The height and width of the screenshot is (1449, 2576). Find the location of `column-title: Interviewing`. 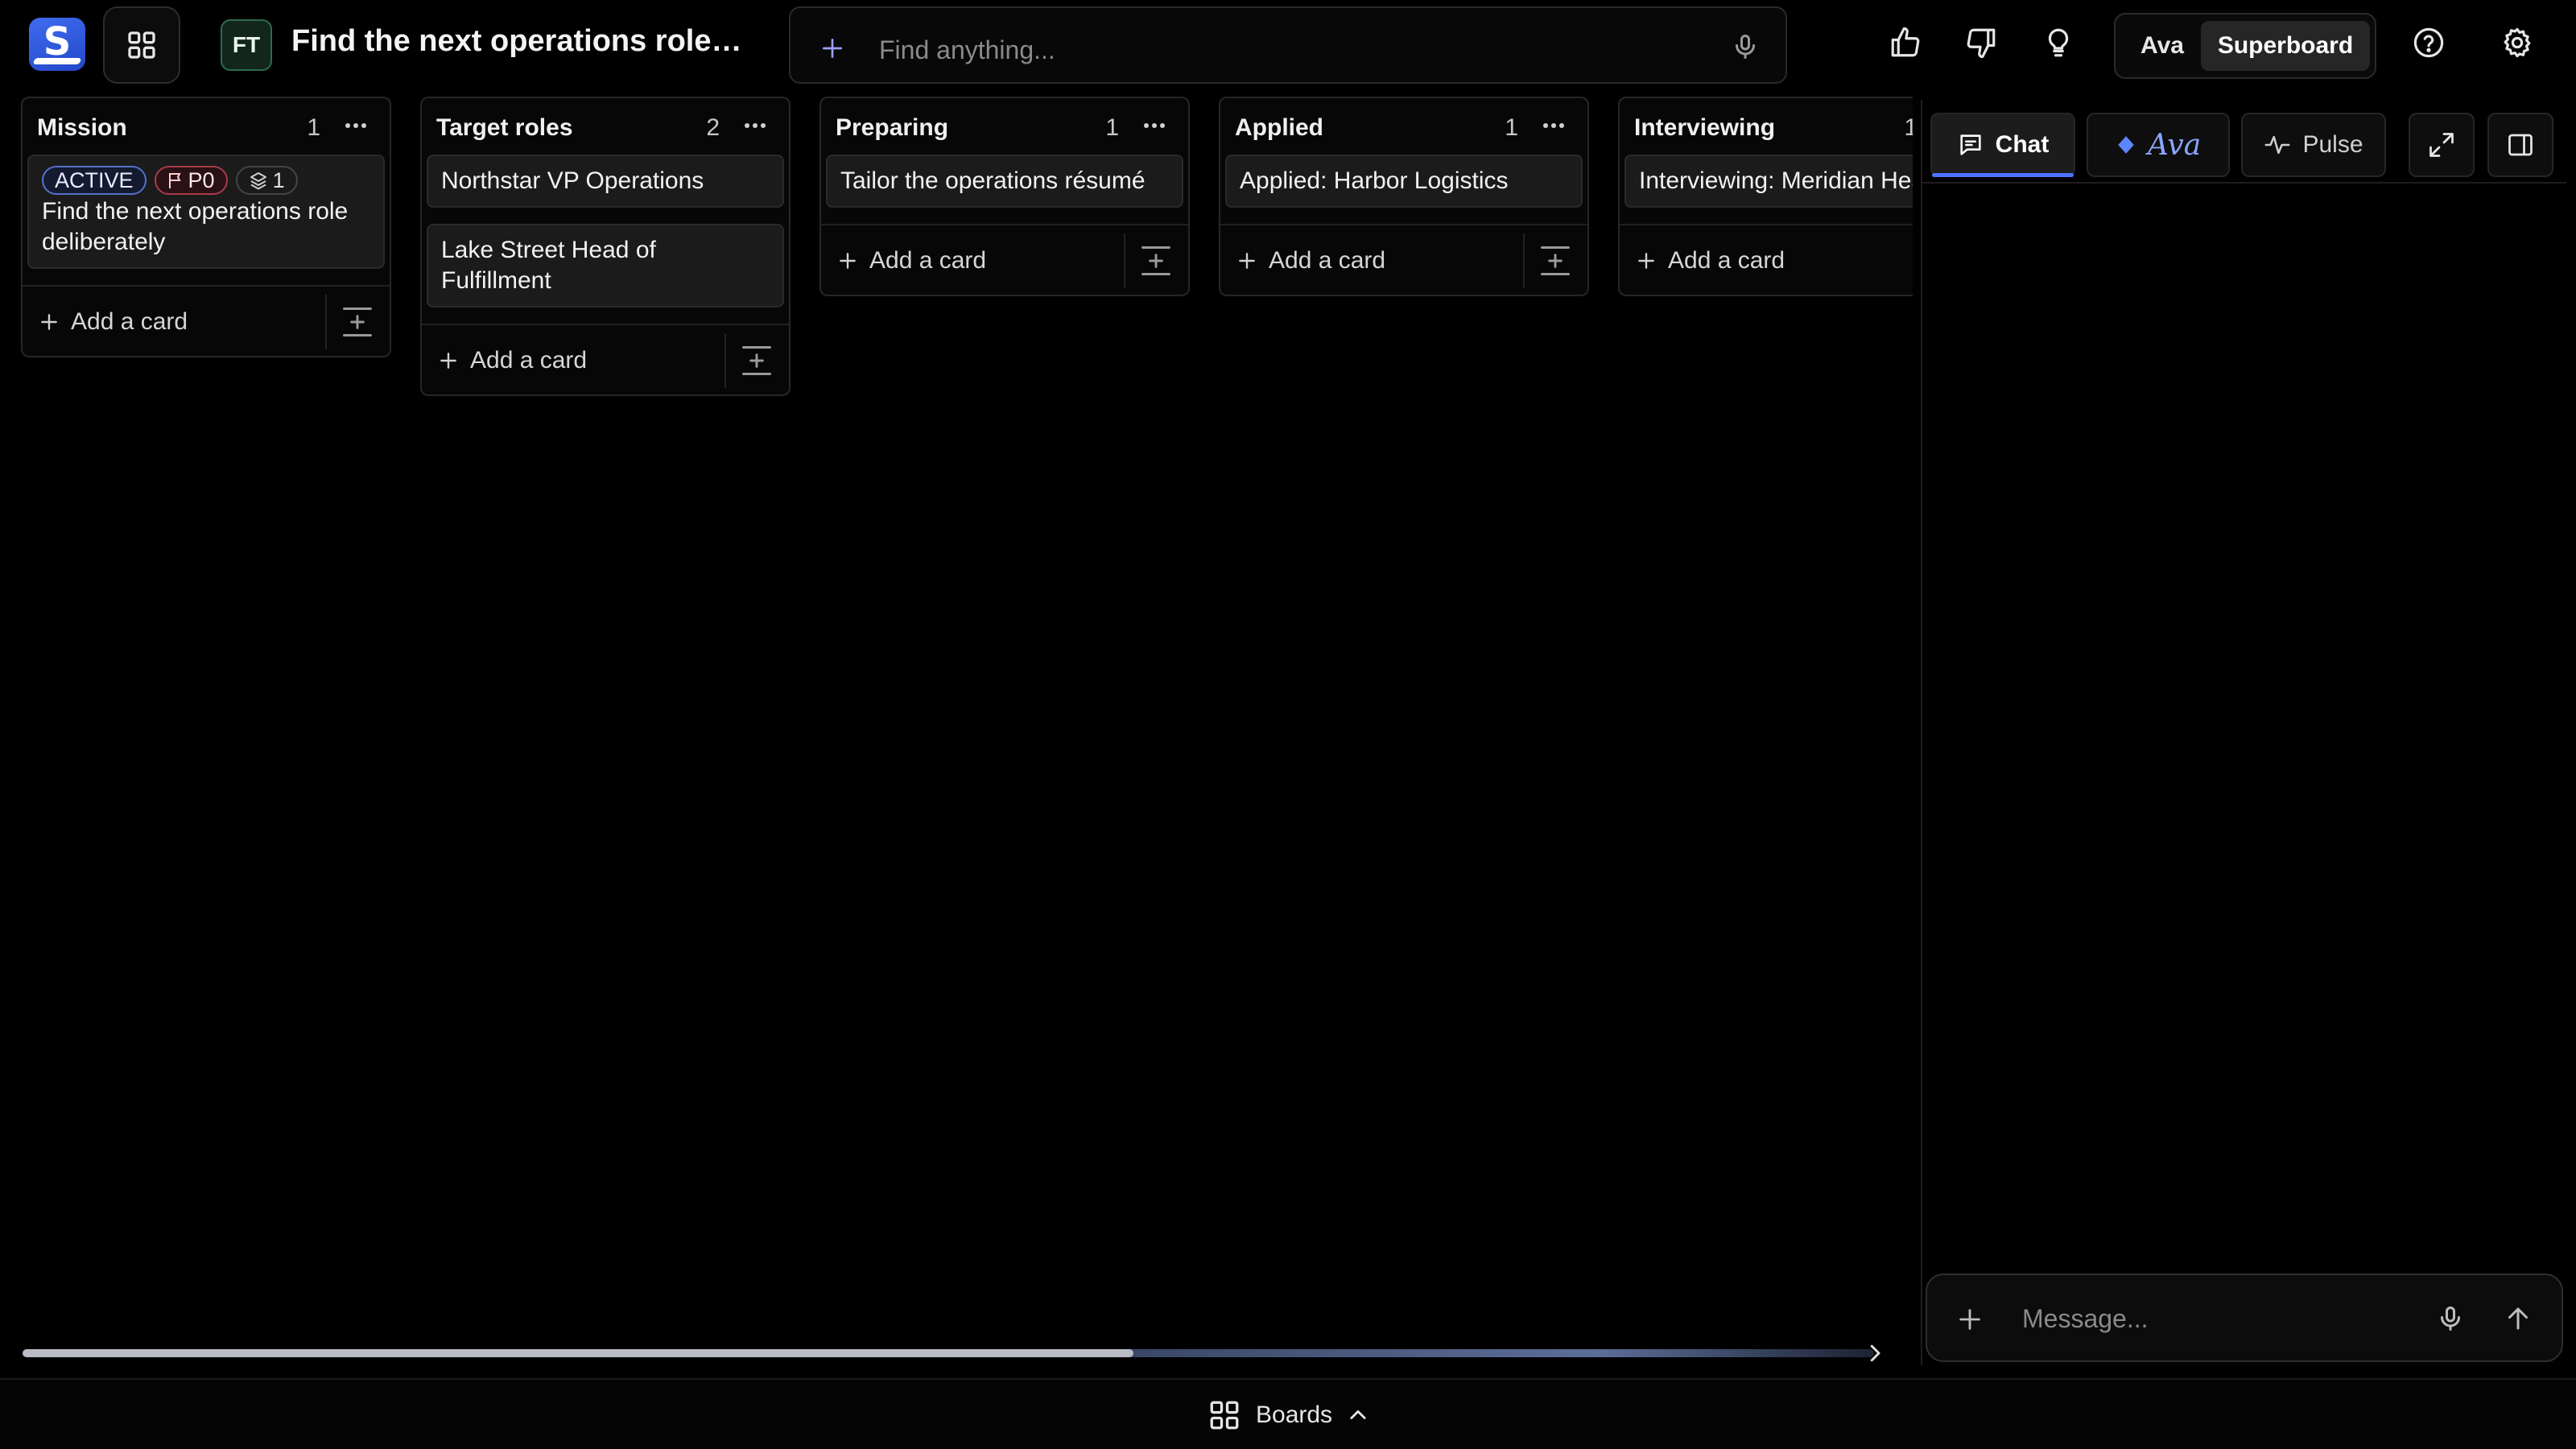

column-title: Interviewing is located at coordinates (1704, 128).